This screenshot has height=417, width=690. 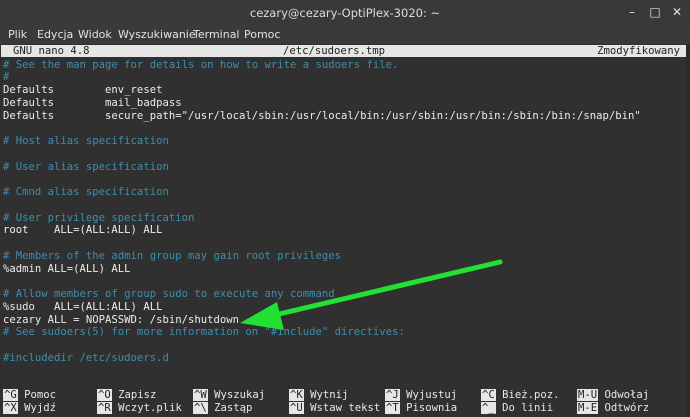 I want to click on green-arrow-annotation, so click(x=371, y=294).